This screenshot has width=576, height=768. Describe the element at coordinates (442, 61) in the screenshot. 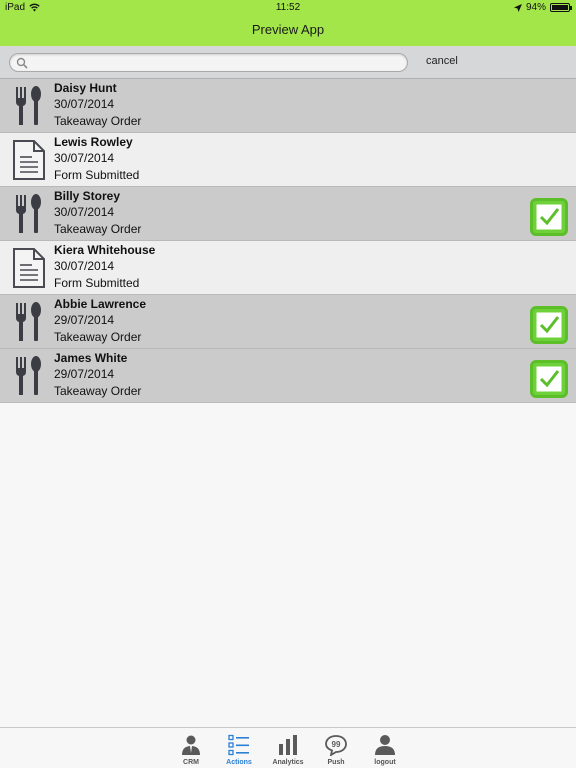

I see `cancel-button: cancel` at that location.